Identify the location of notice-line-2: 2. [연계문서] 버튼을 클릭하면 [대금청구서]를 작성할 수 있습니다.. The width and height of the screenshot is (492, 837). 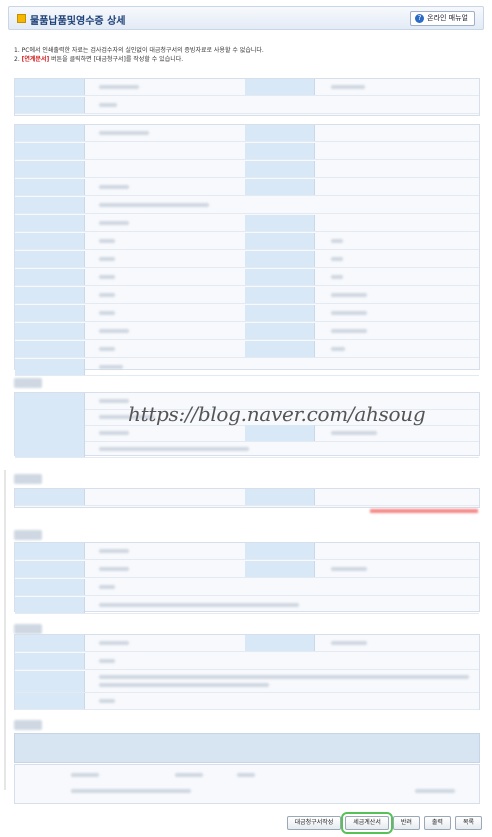
(244, 59).